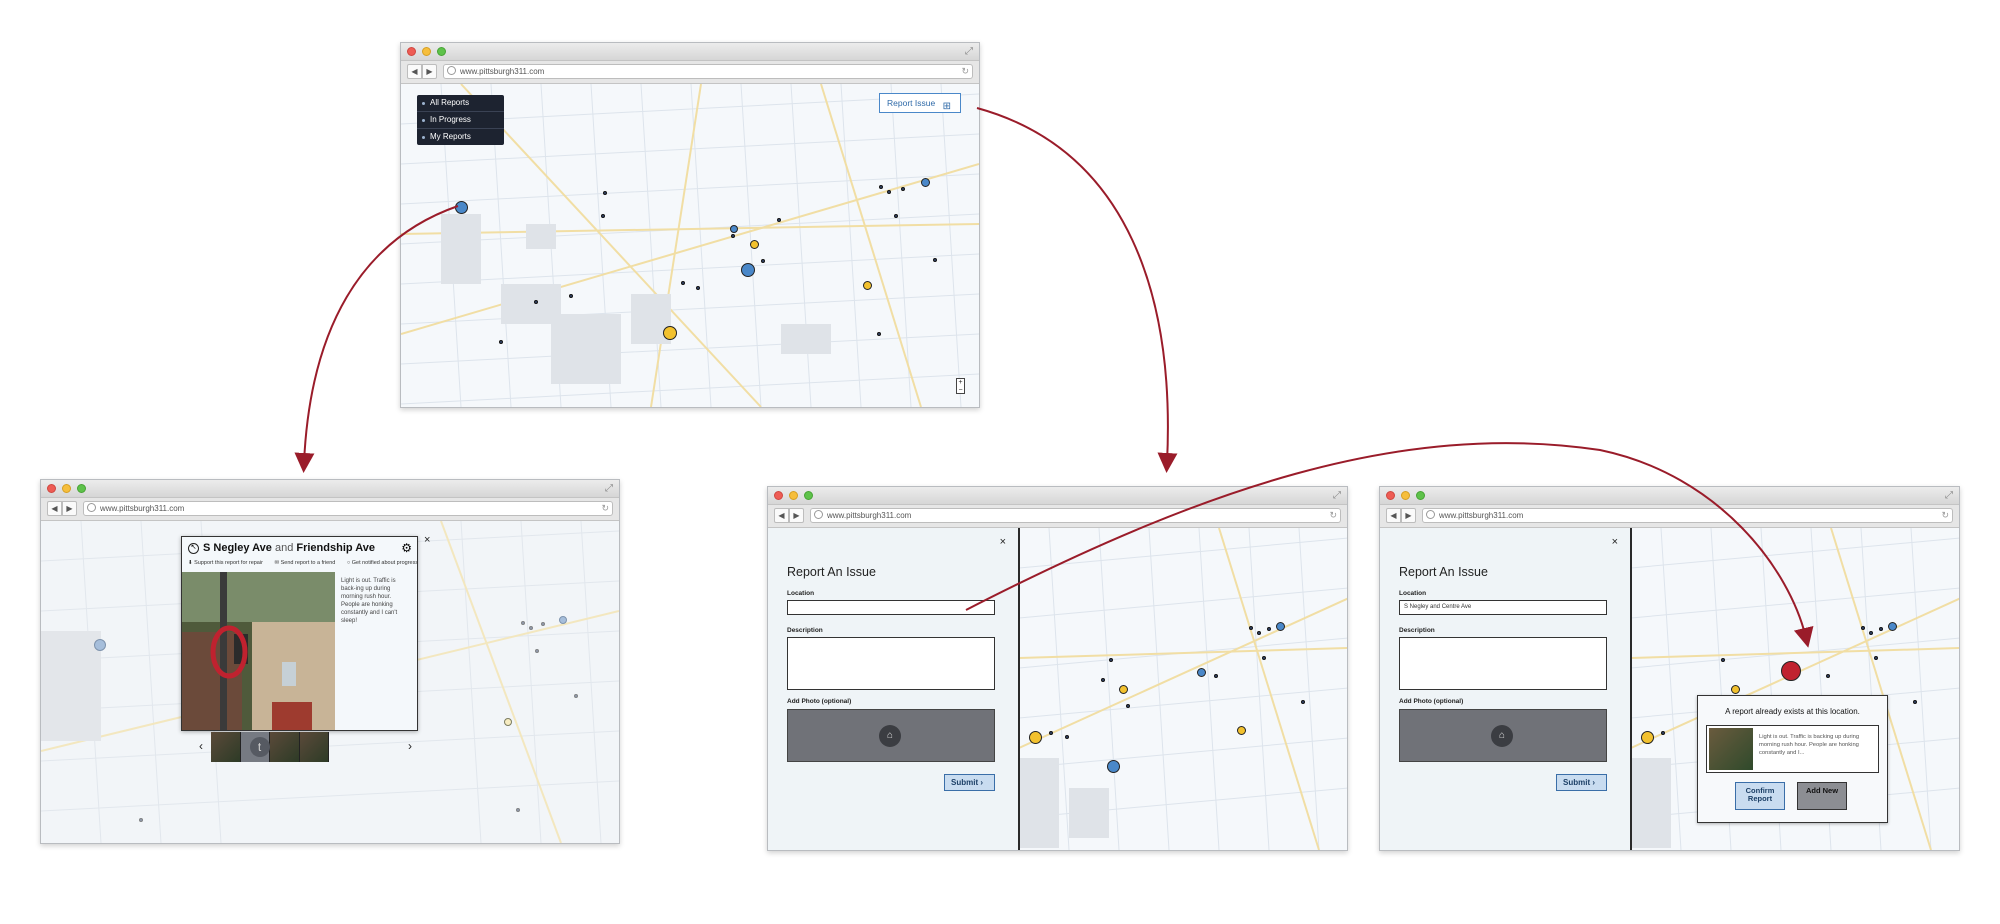 The image size is (2000, 924). Describe the element at coordinates (228, 563) in the screenshot. I see `support-repair-link: ⬇ Support this report for repair` at that location.